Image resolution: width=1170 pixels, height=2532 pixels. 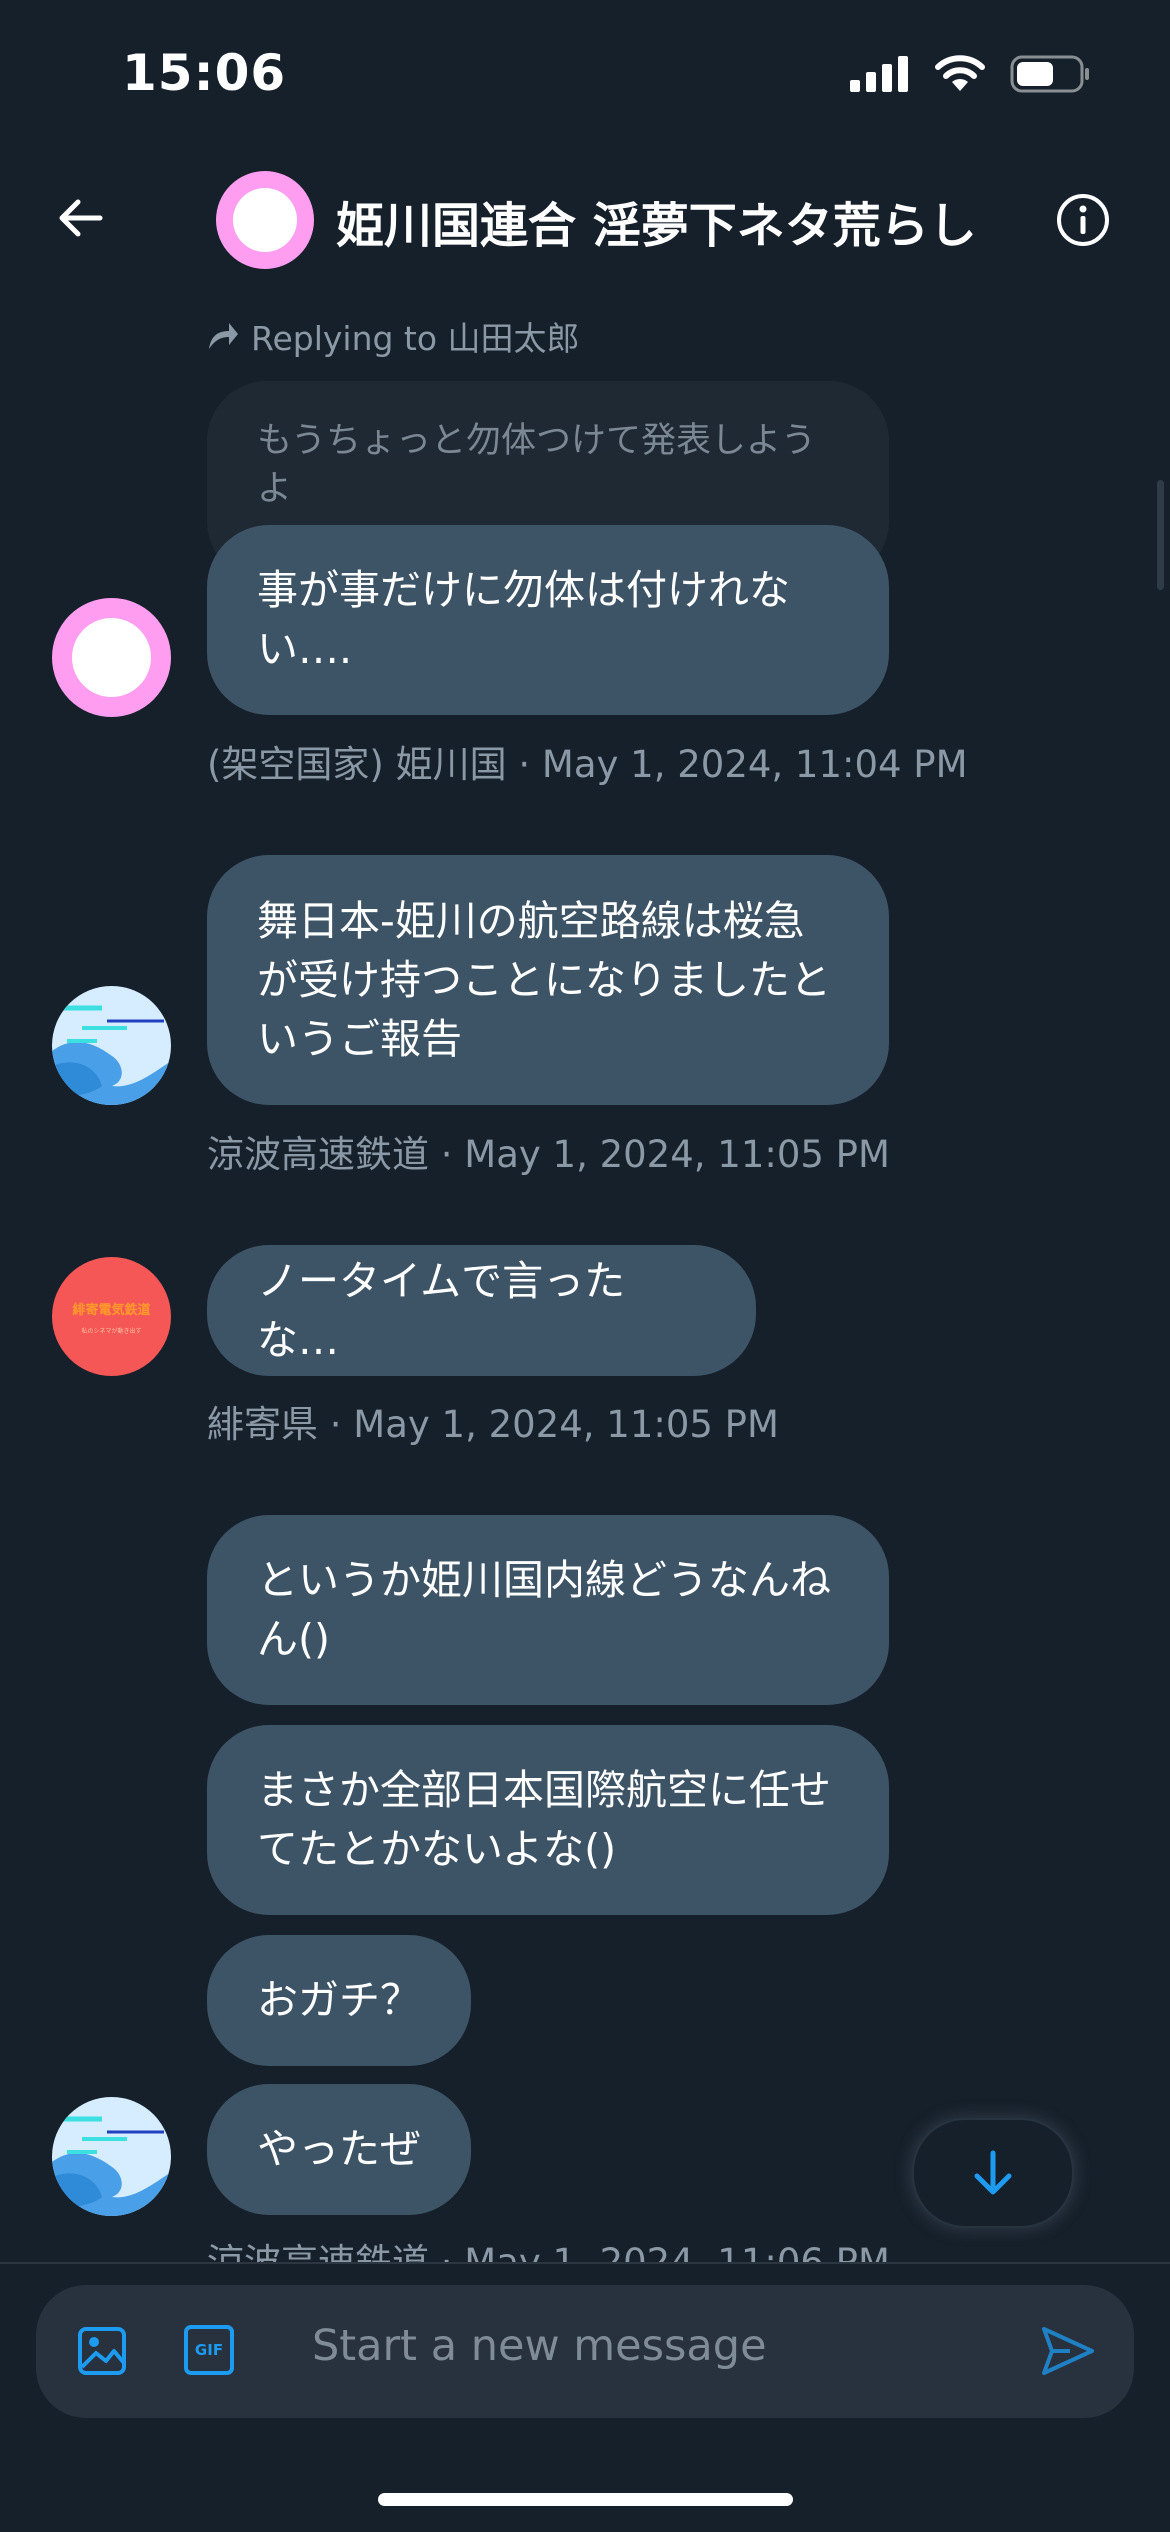 I want to click on gif-label: GIF, so click(x=209, y=2350).